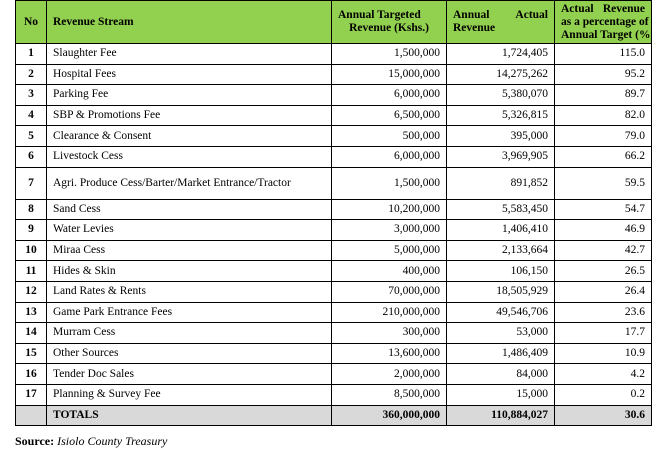 This screenshot has height=449, width=667. Describe the element at coordinates (31, 333) in the screenshot. I see `cell-no: 14` at that location.